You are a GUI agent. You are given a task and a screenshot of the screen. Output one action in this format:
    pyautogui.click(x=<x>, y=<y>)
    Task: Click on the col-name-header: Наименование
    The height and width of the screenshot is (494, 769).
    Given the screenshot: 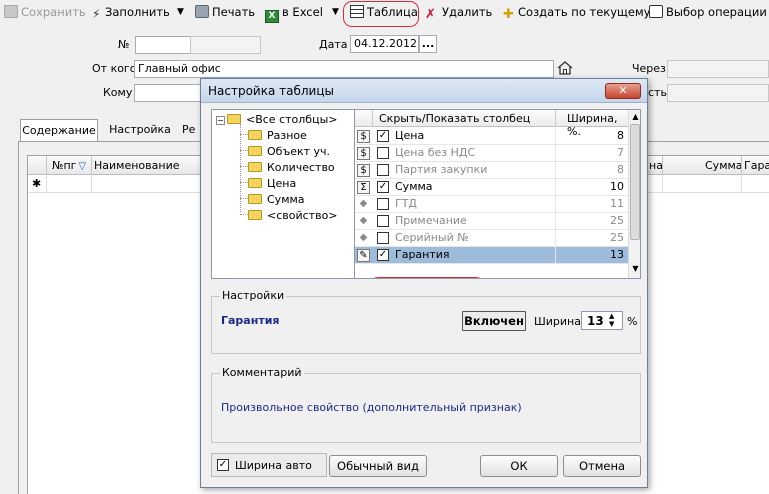 What is the action you would take?
    pyautogui.click(x=136, y=165)
    